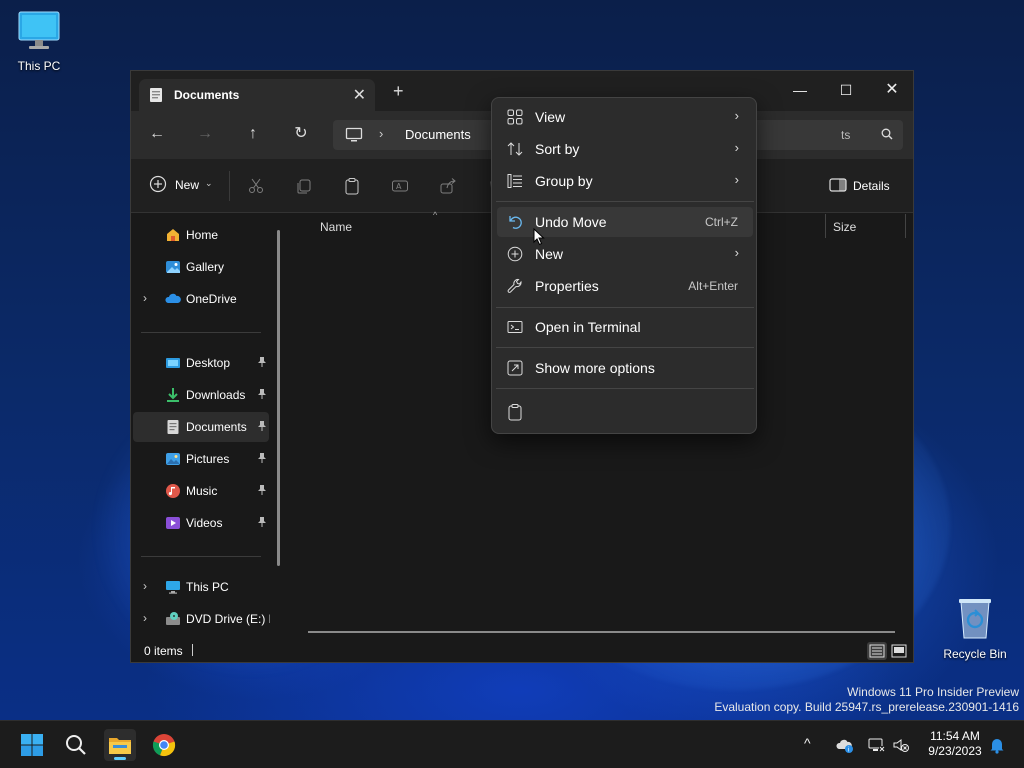  What do you see at coordinates (173, 427) in the screenshot?
I see `documents-icon` at bounding box center [173, 427].